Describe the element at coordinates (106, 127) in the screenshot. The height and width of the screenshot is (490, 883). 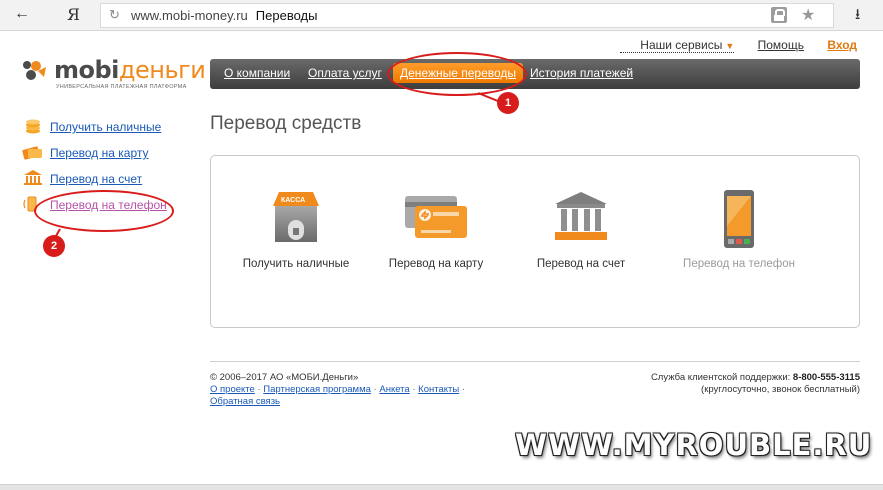
I see `sidebar-item-label: Получить наличные` at that location.